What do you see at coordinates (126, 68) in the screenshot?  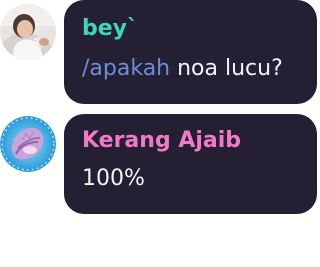 I see `slash-command: /apakah` at bounding box center [126, 68].